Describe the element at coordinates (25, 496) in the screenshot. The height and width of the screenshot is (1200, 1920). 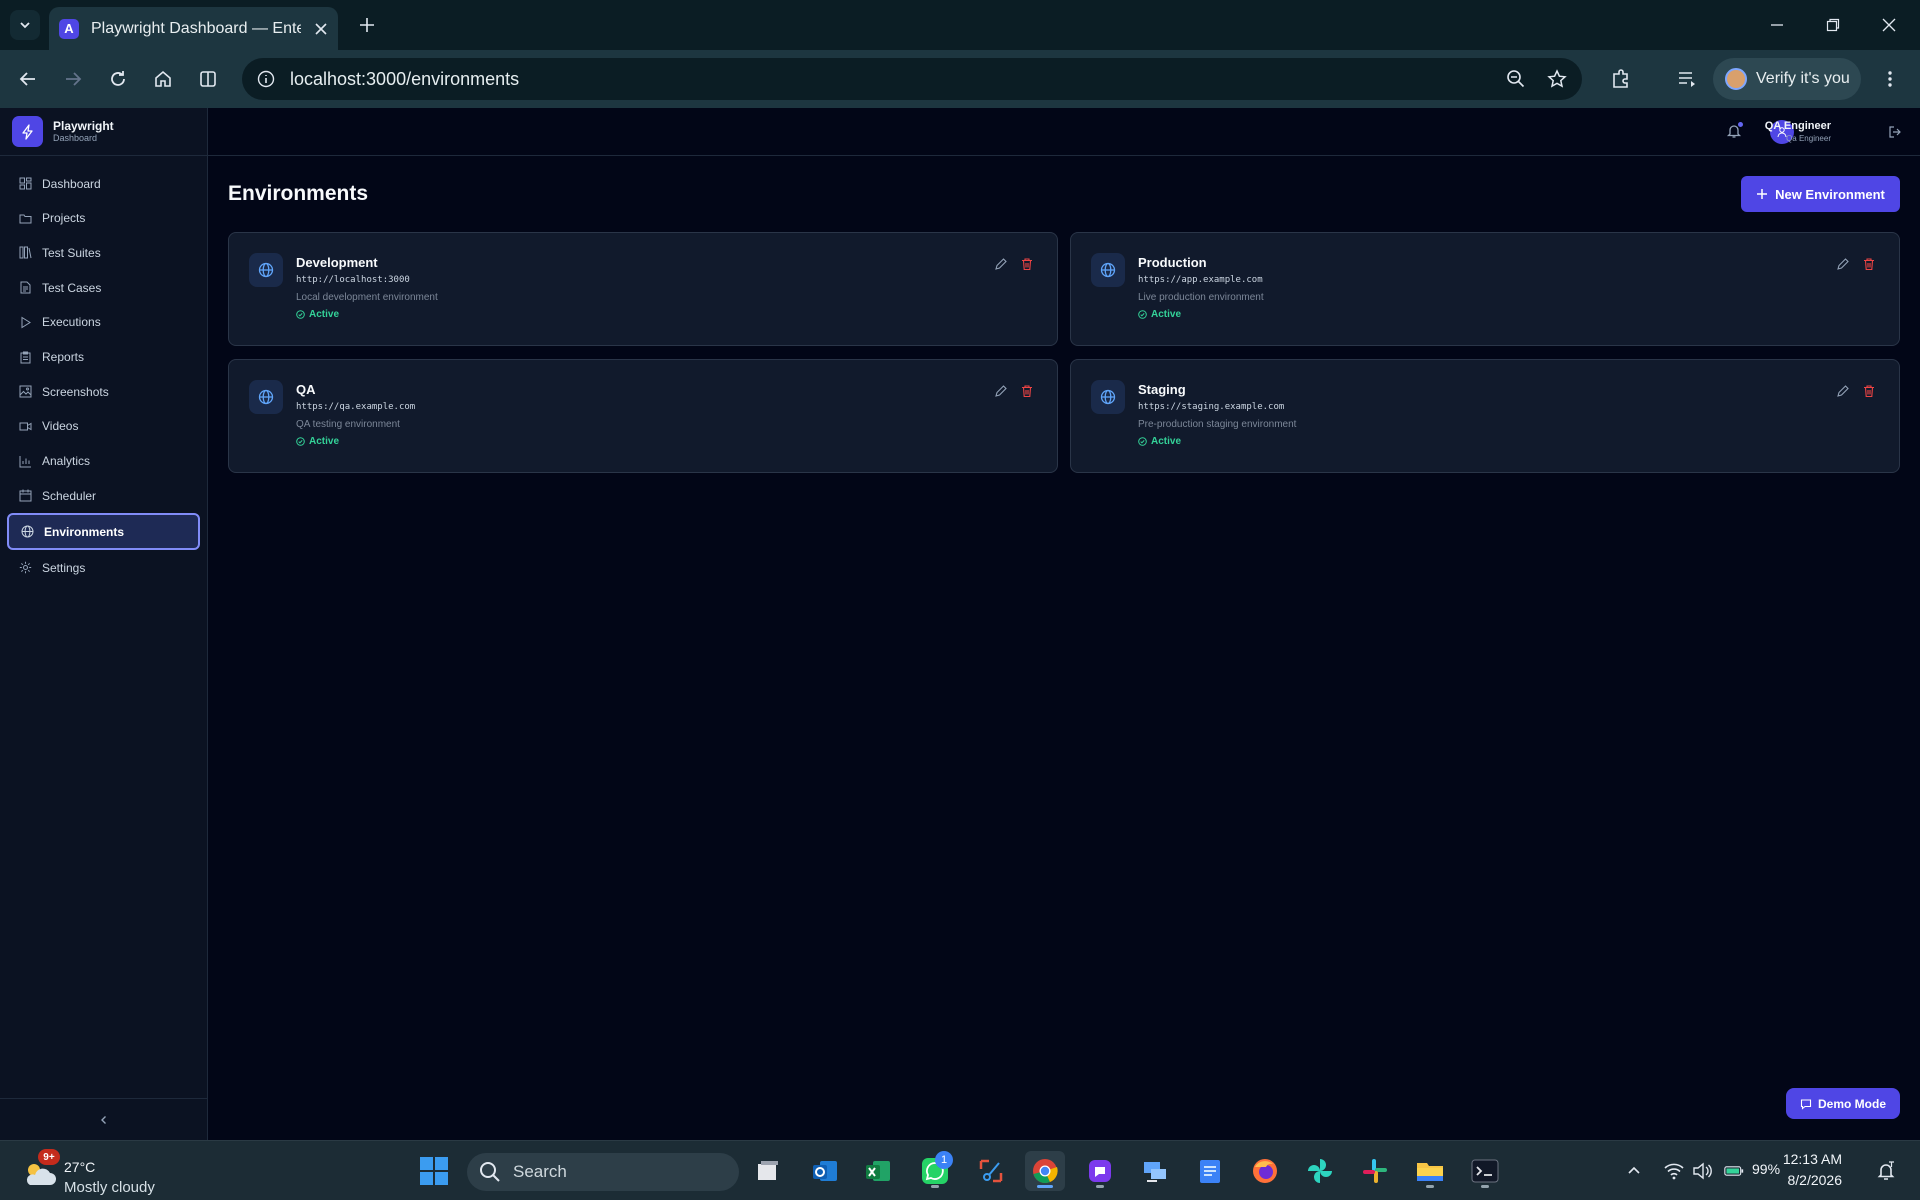
I see `calendar-icon` at that location.